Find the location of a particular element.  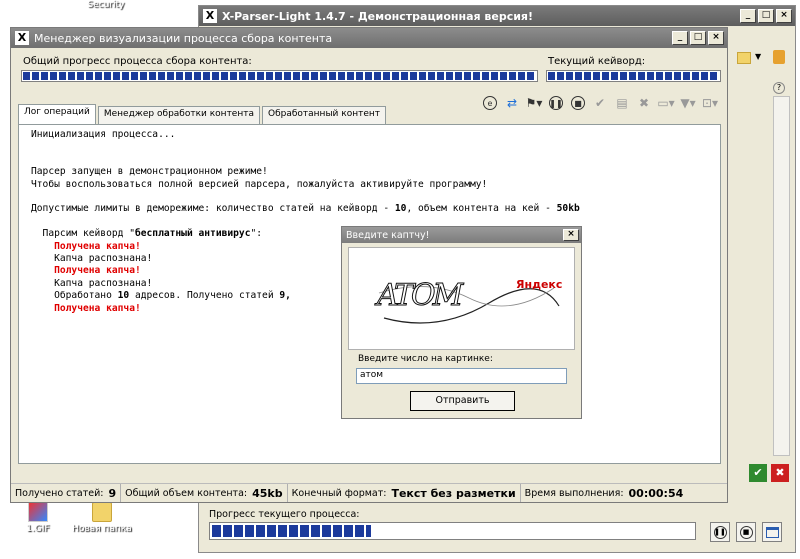

save-icon: ▤ is located at coordinates (622, 103).